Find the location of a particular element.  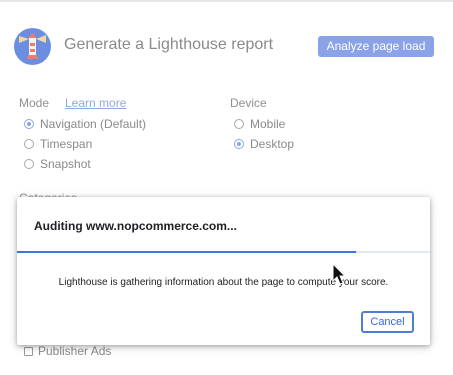

mode-option-label: Snapshot is located at coordinates (65, 164).